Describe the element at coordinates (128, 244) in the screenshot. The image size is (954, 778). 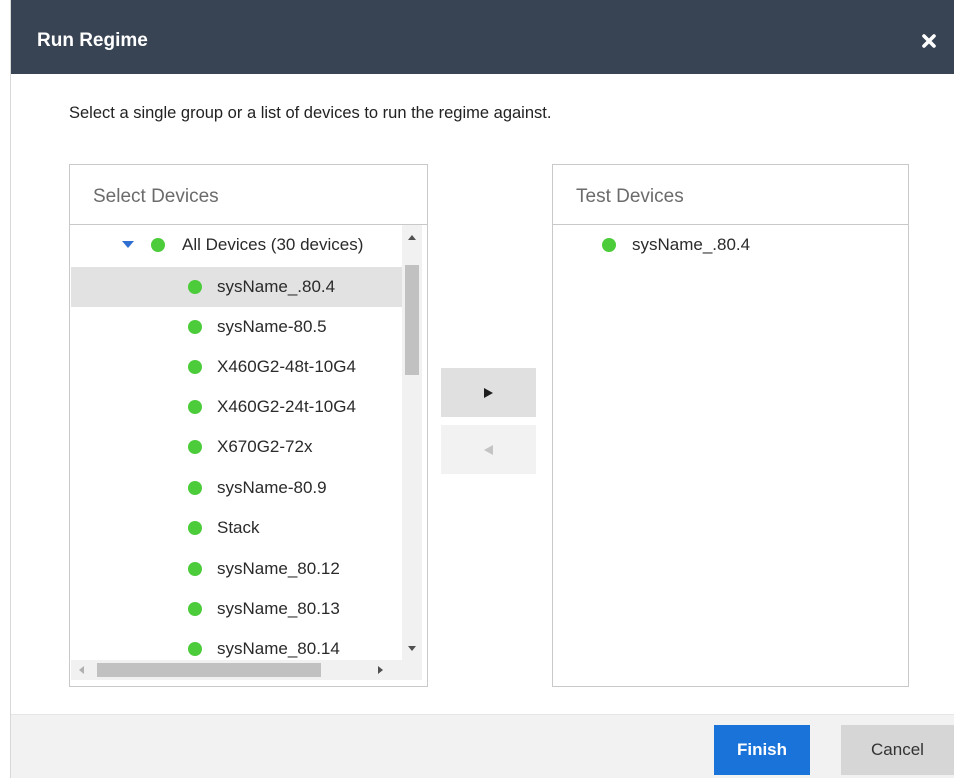
I see `caret-down-icon` at that location.